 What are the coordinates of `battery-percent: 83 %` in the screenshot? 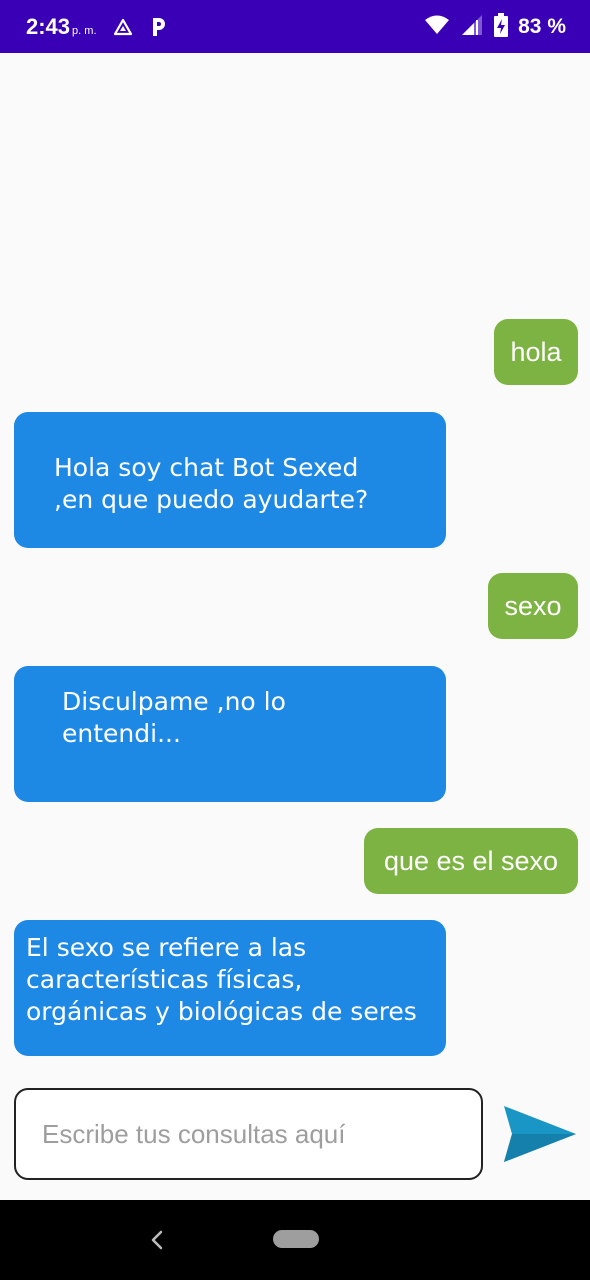 It's located at (542, 26).